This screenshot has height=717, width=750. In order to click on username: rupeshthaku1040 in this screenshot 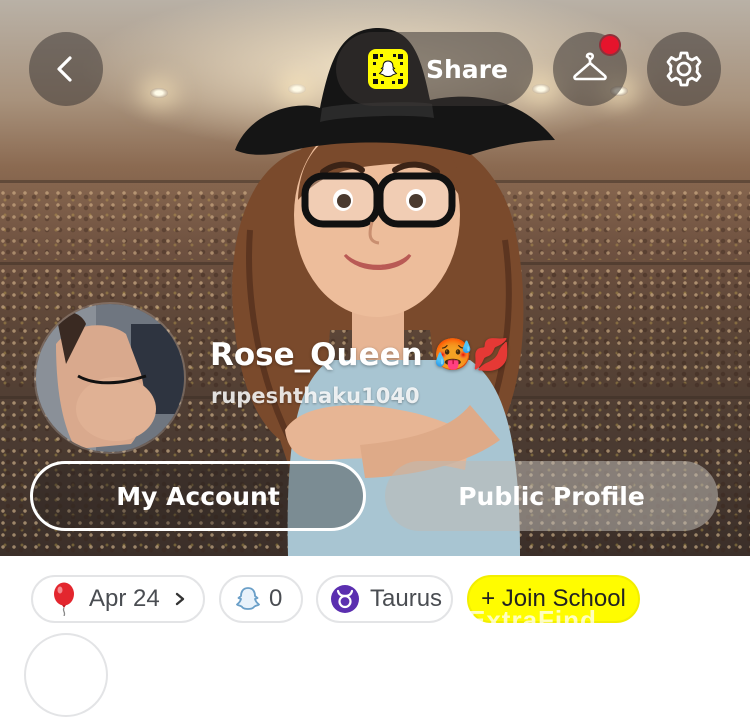, I will do `click(315, 396)`.